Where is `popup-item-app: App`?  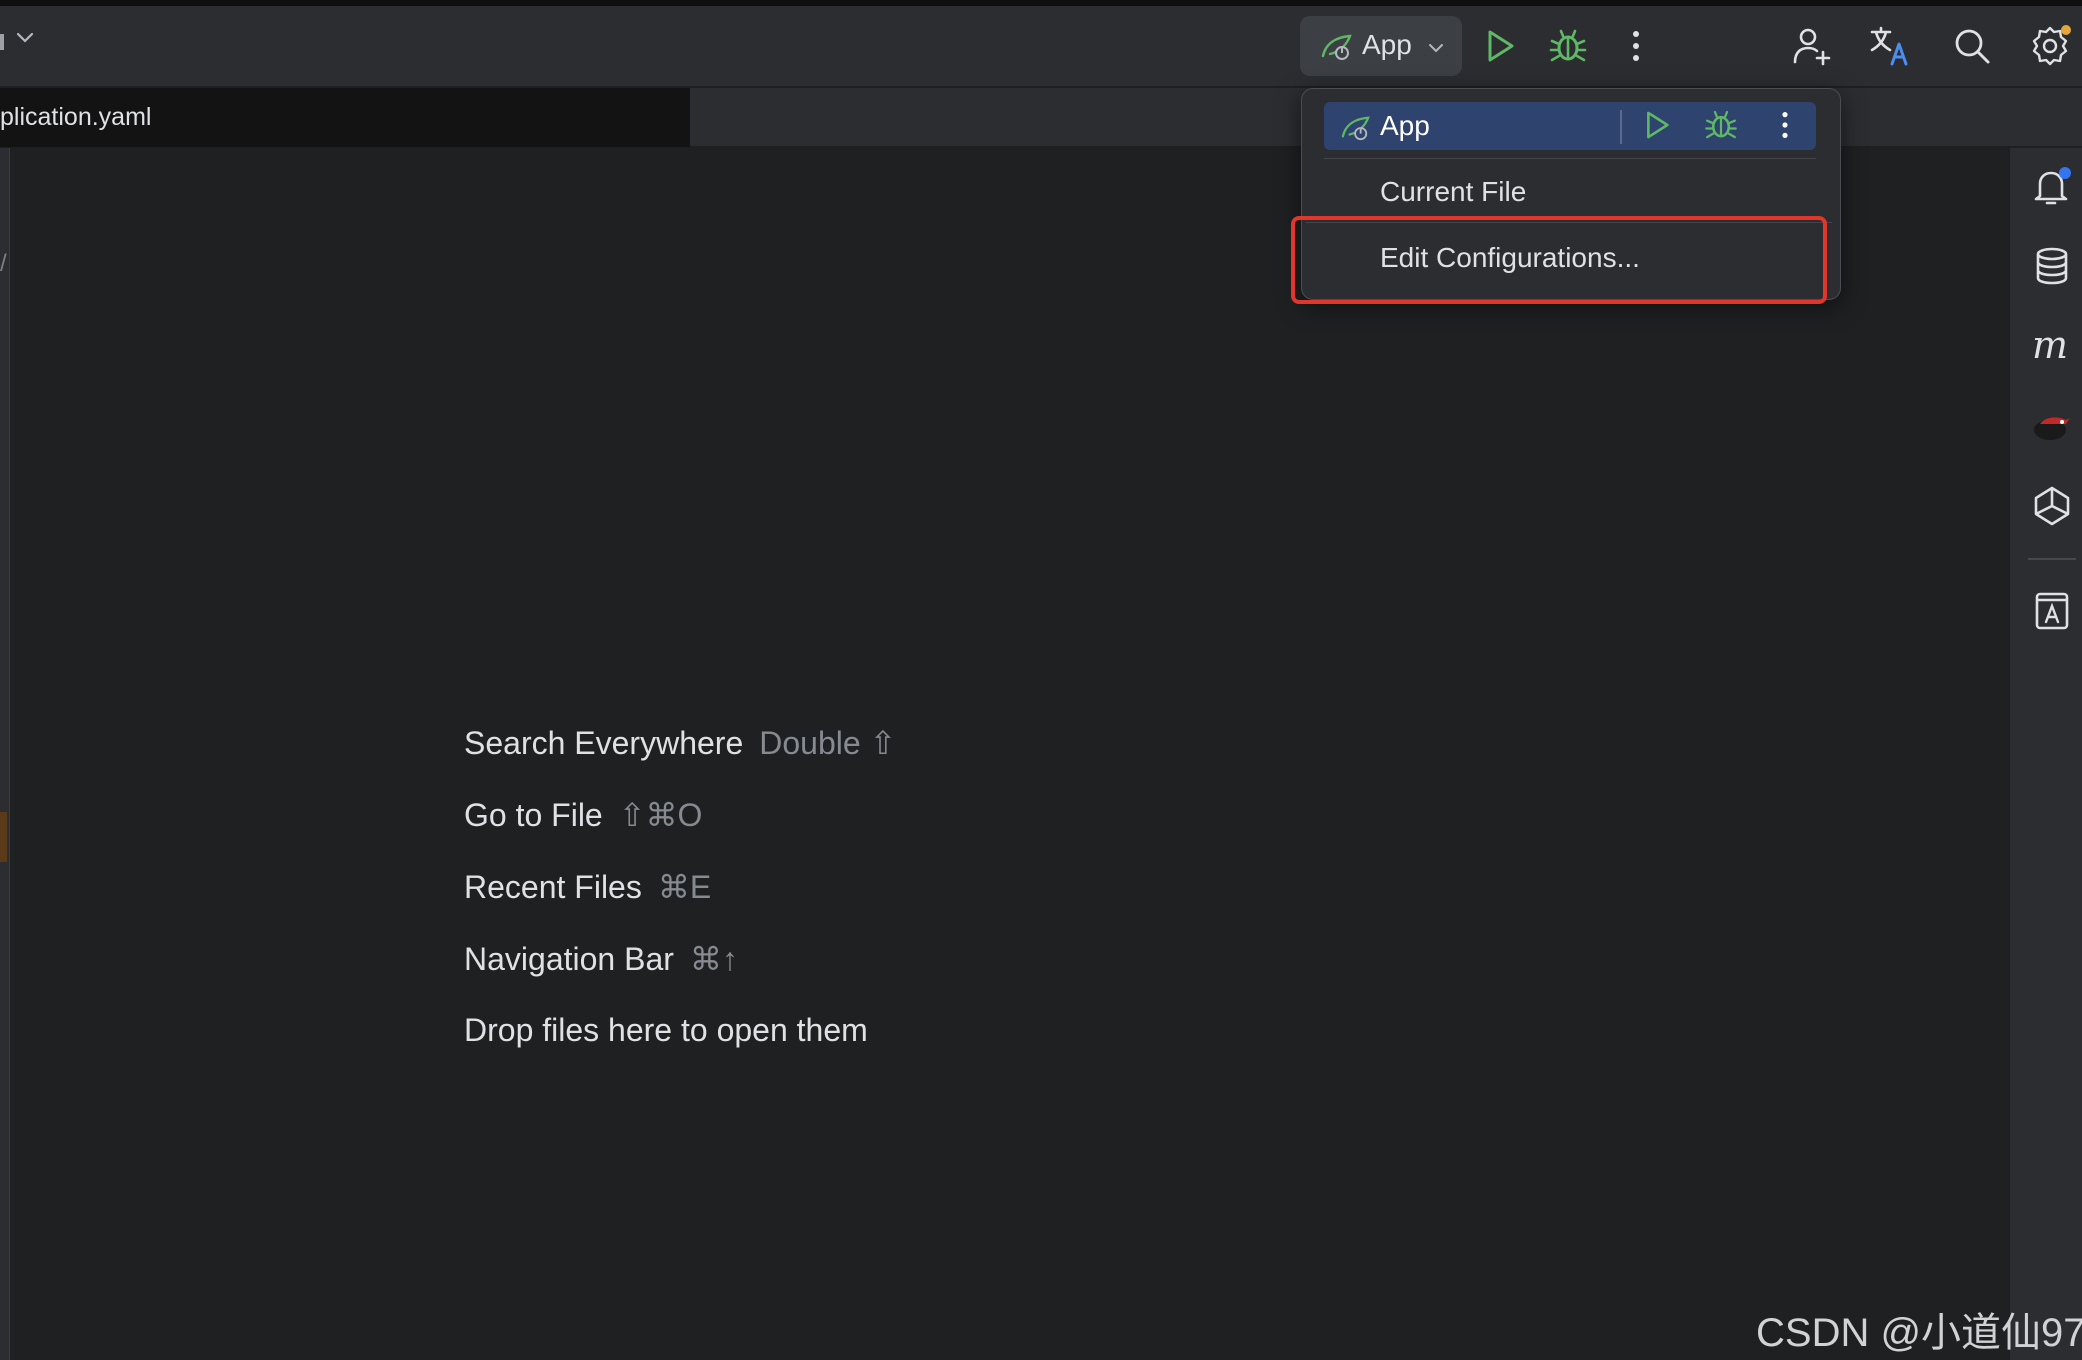
popup-item-app: App is located at coordinates (1570, 126).